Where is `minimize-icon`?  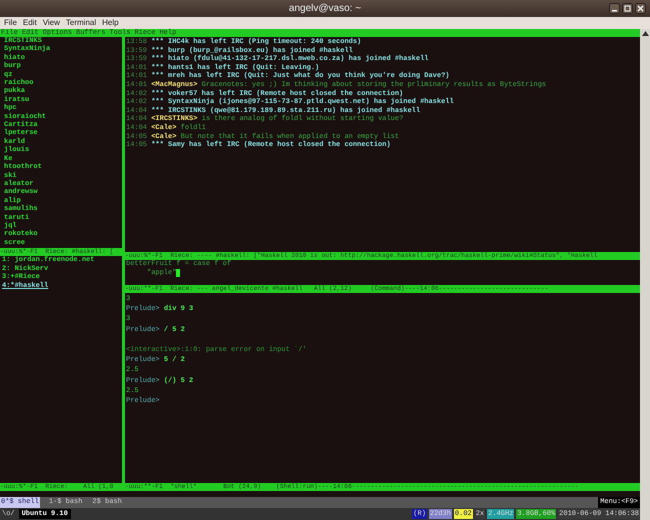
minimize-icon is located at coordinates (614, 8).